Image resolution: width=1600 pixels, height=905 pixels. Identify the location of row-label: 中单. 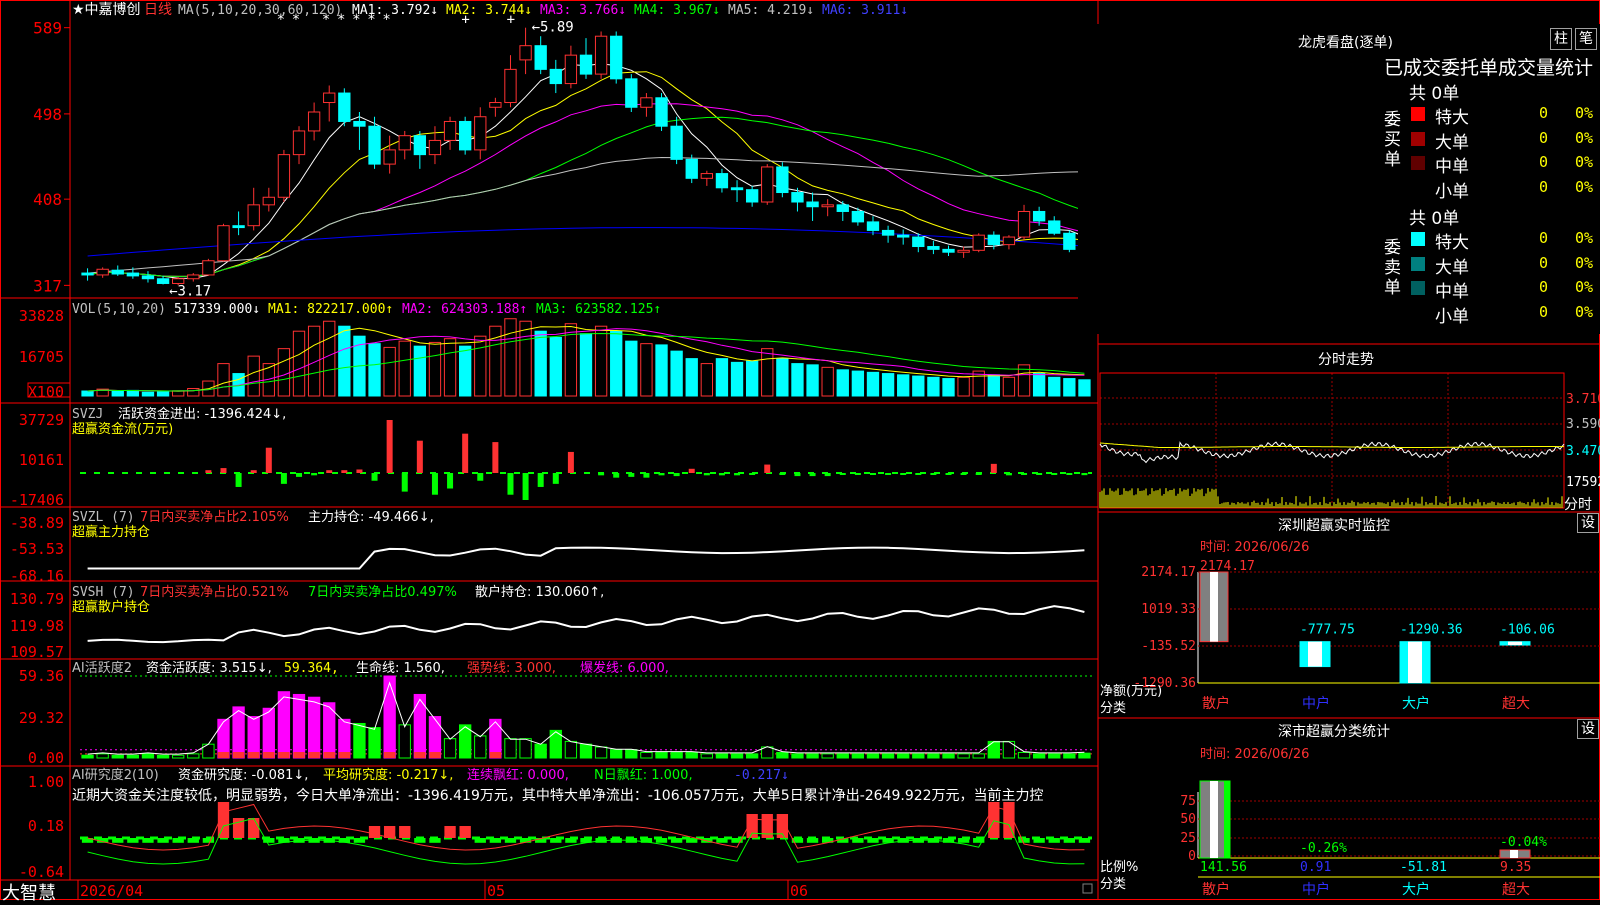
(1452, 292).